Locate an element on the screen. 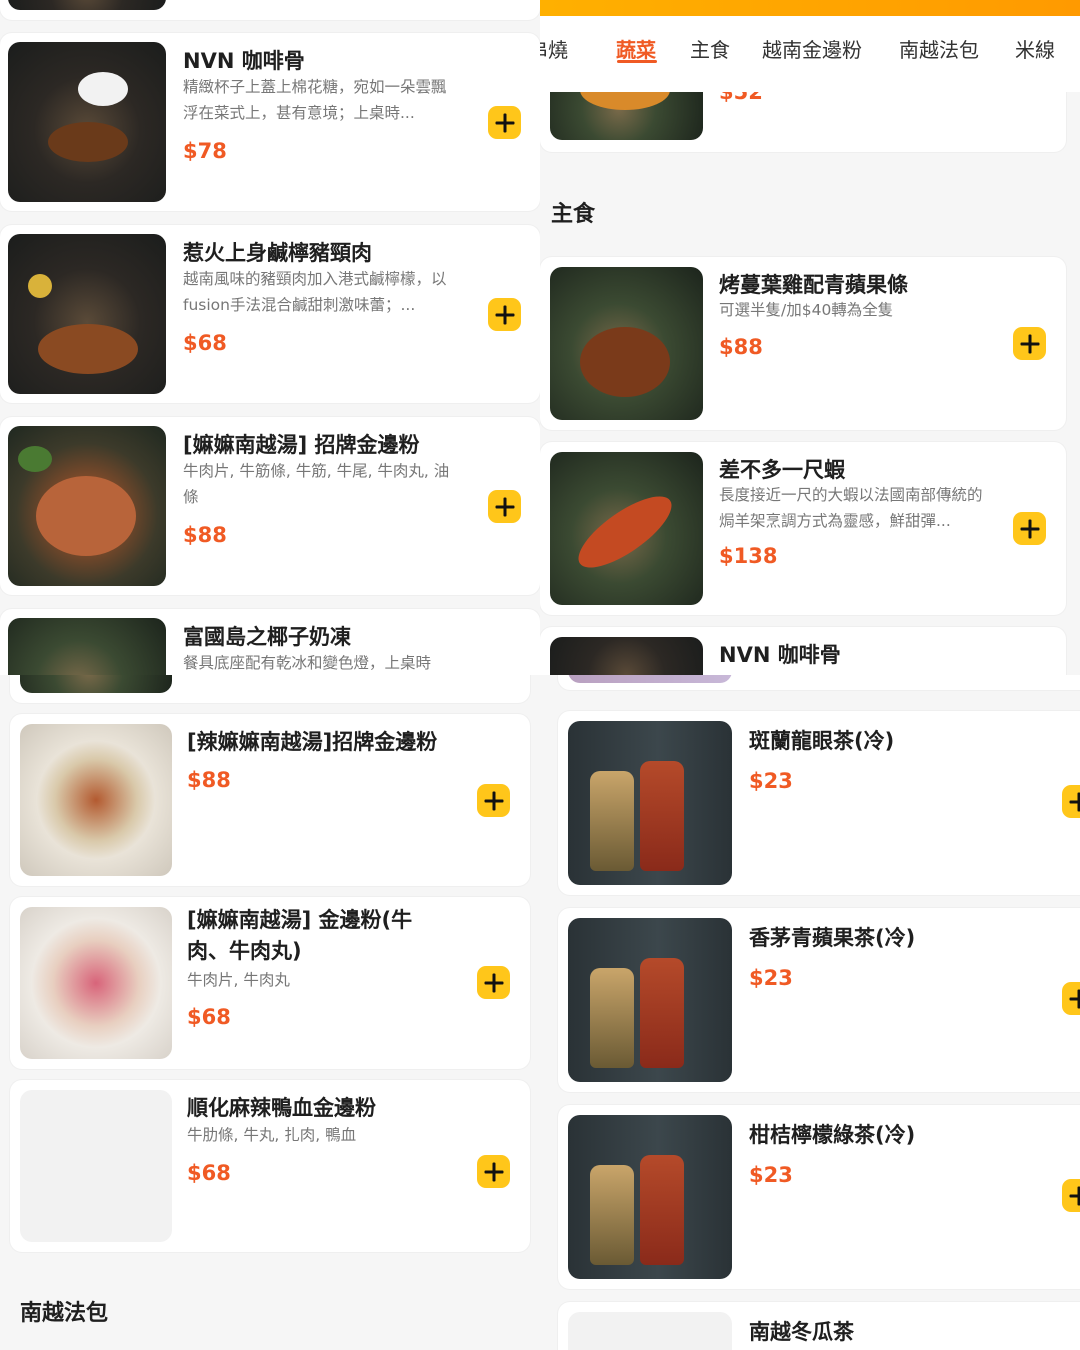  tab-rice-noodles: 米線 is located at coordinates (1035, 48).